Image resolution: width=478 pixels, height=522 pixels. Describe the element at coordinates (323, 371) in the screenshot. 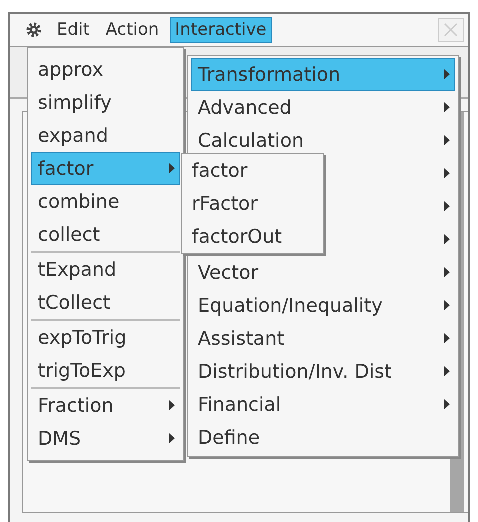

I see `menu-item: Distribution/Inv. Dist` at that location.